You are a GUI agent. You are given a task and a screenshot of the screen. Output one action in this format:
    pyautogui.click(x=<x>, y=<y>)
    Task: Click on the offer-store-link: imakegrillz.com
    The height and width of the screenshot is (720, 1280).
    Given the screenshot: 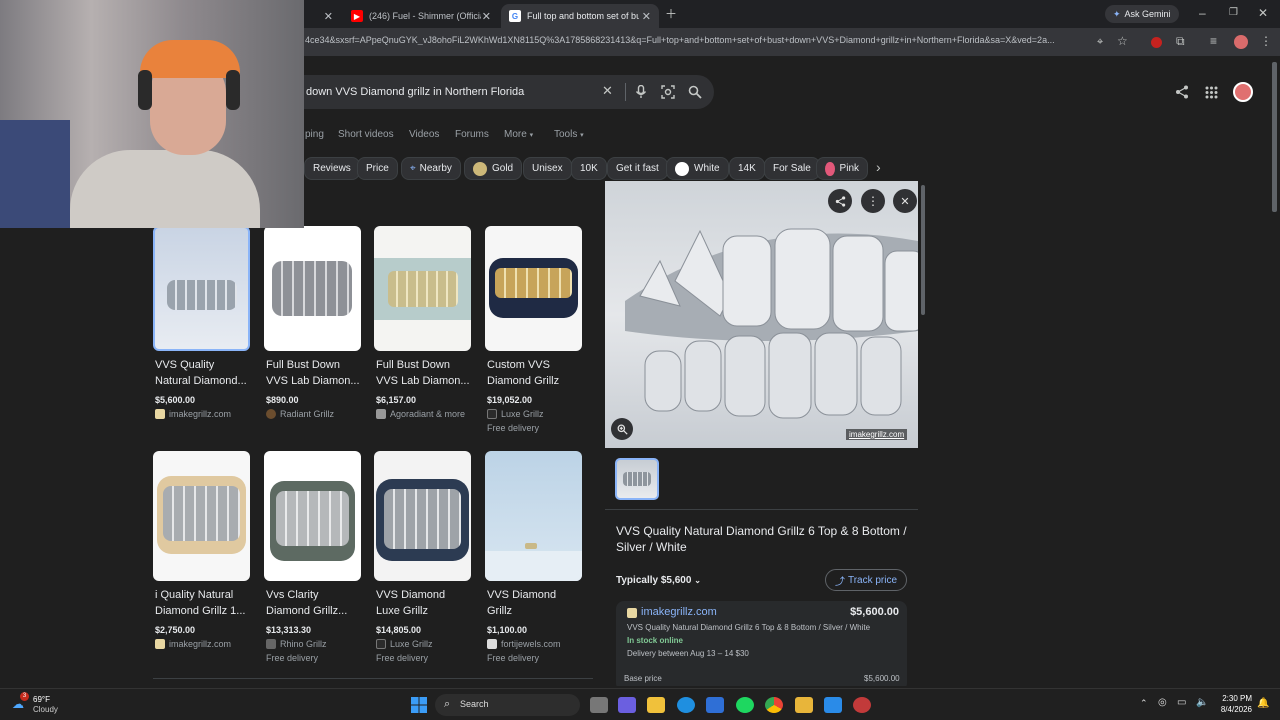 What is the action you would take?
    pyautogui.click(x=679, y=612)
    